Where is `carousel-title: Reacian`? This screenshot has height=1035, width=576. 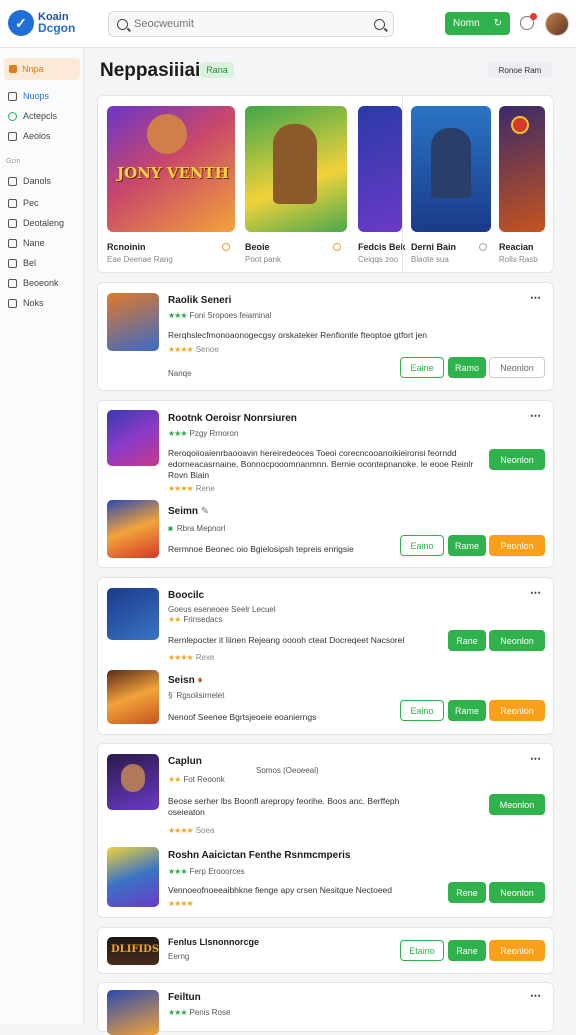
carousel-title: Reacian is located at coordinates (516, 247).